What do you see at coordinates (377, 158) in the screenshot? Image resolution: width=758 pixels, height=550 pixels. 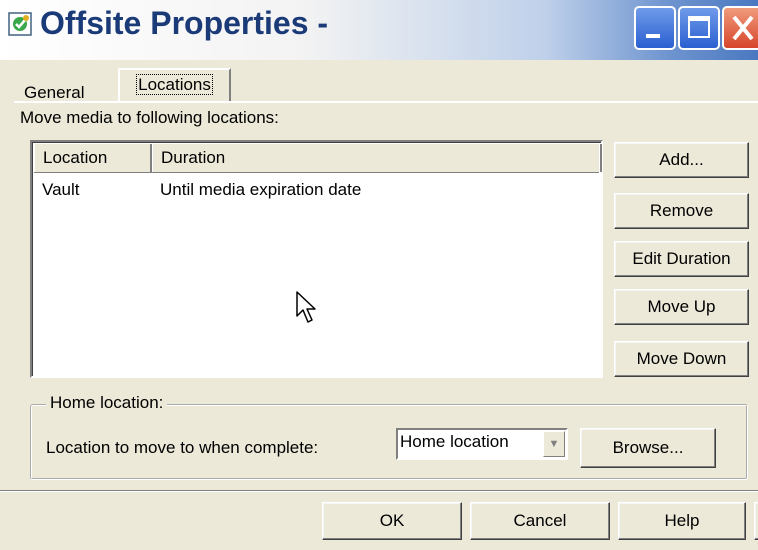 I see `column-header-duration: Duration` at bounding box center [377, 158].